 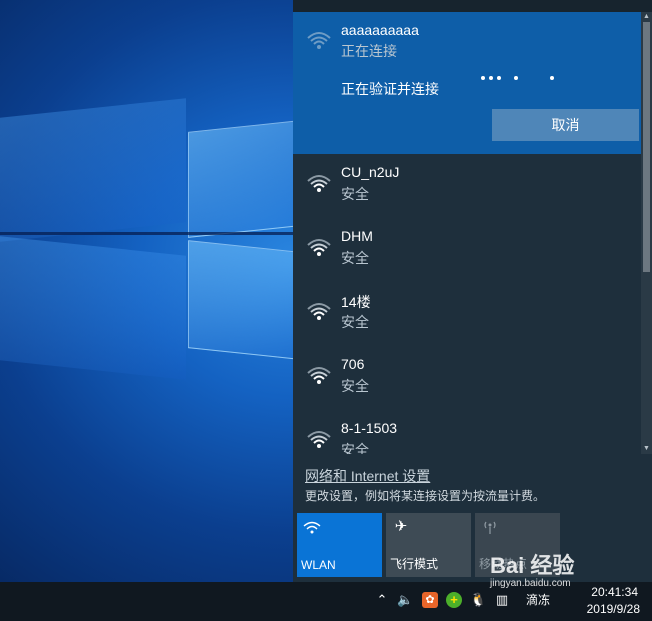 What do you see at coordinates (93, 308) in the screenshot?
I see `wallpaper-pane-left-bottom` at bounding box center [93, 308].